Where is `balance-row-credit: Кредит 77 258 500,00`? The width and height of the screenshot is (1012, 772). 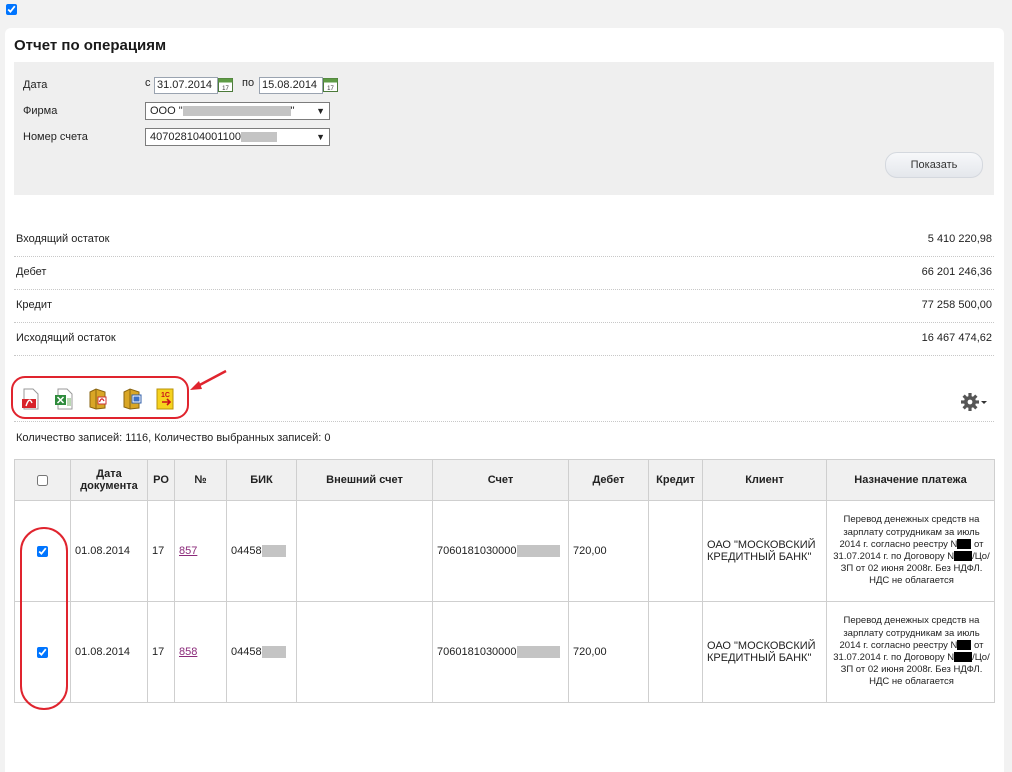
balance-row-credit: Кредит 77 258 500,00 is located at coordinates (504, 306).